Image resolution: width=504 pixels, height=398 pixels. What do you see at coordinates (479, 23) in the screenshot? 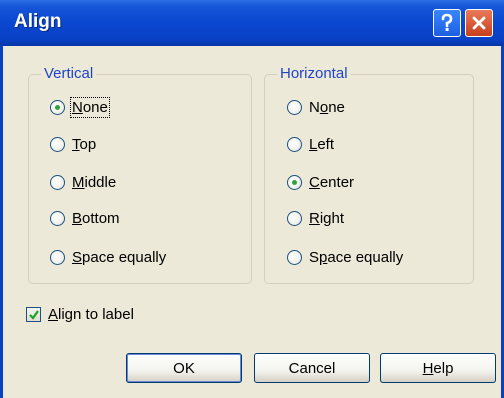
I see `close-icon` at bounding box center [479, 23].